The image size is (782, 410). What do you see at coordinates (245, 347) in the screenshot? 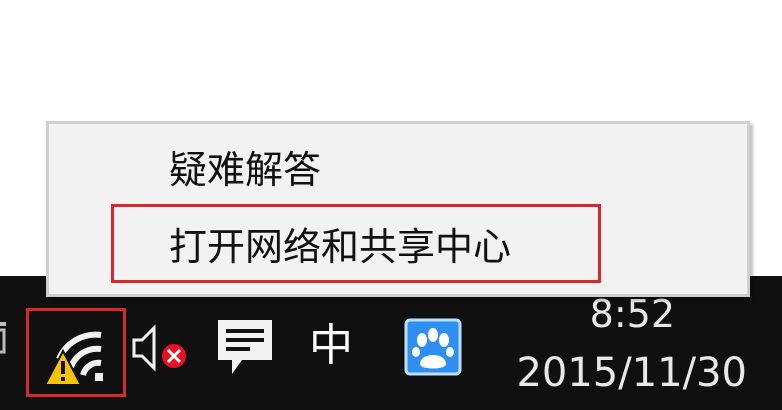
I see `action-center-icon` at bounding box center [245, 347].